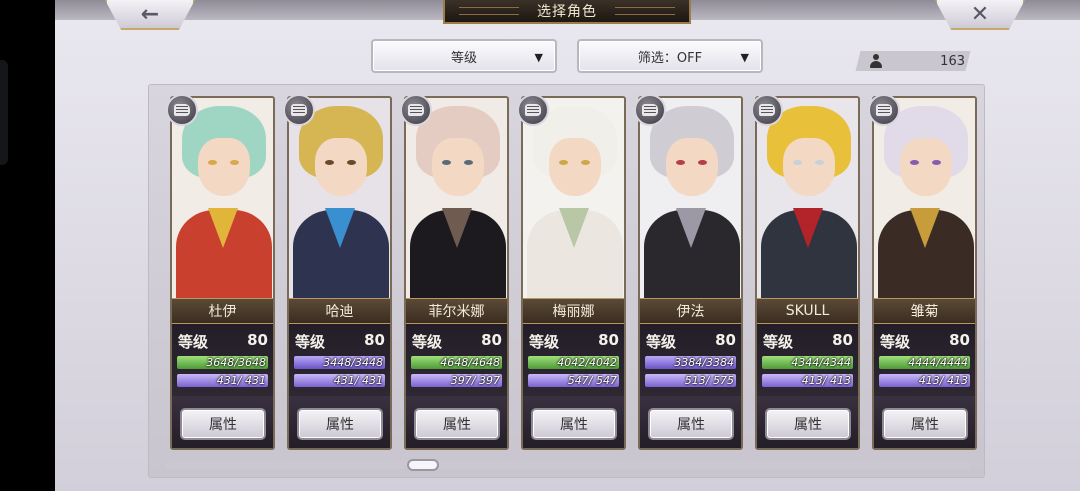 The height and width of the screenshot is (491, 1080). I want to click on close-icon: ✕, so click(980, 14).